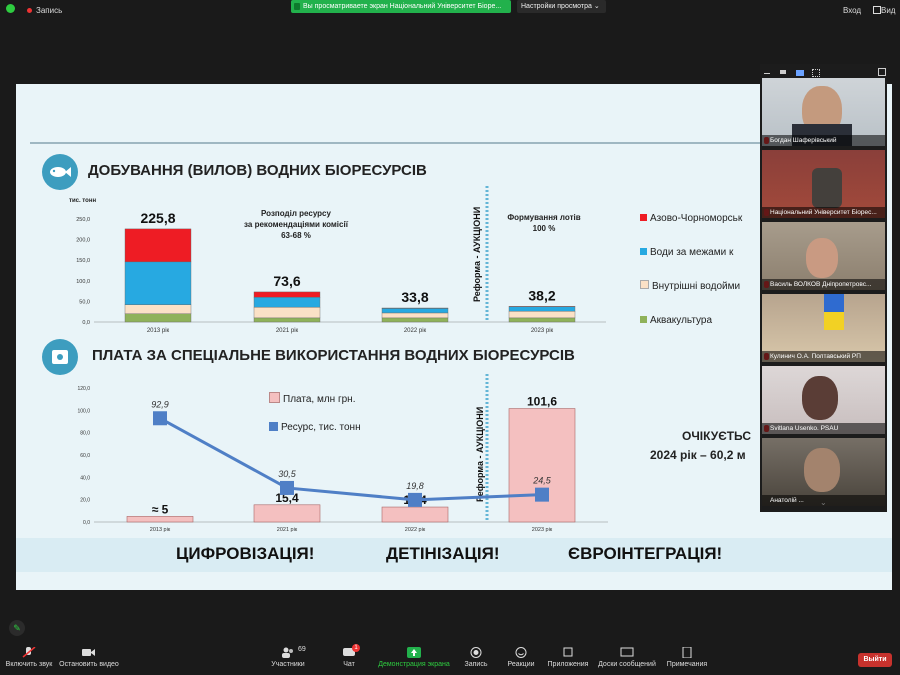  What do you see at coordinates (85, 501) in the screenshot?
I see `y-tick-label: 20,0` at bounding box center [85, 501].